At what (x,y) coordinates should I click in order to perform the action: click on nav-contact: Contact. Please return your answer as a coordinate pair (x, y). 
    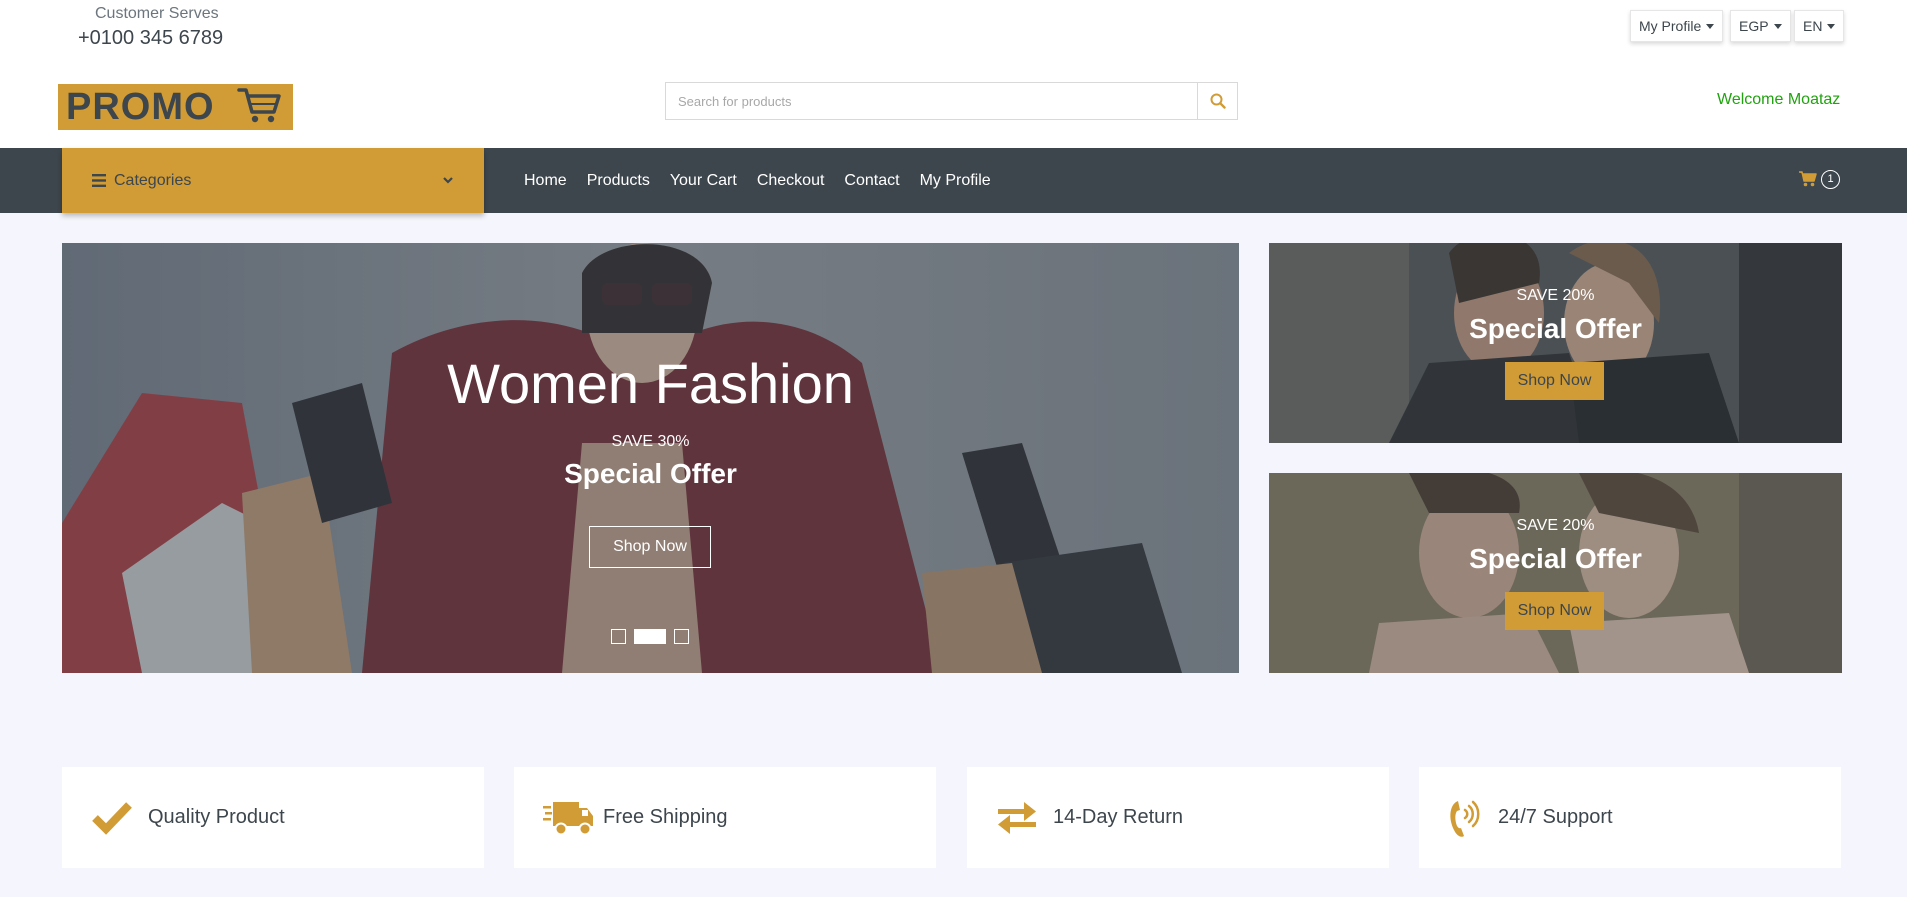
    Looking at the image, I should click on (871, 181).